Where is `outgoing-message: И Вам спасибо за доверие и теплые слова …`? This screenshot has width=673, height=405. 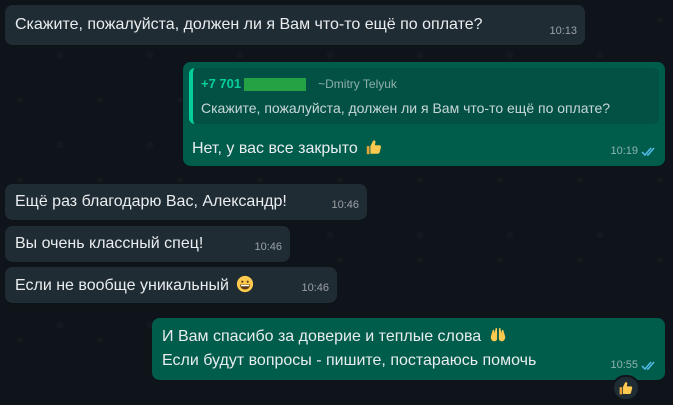 outgoing-message: И Вам спасибо за доверие и теплые слова … is located at coordinates (408, 349).